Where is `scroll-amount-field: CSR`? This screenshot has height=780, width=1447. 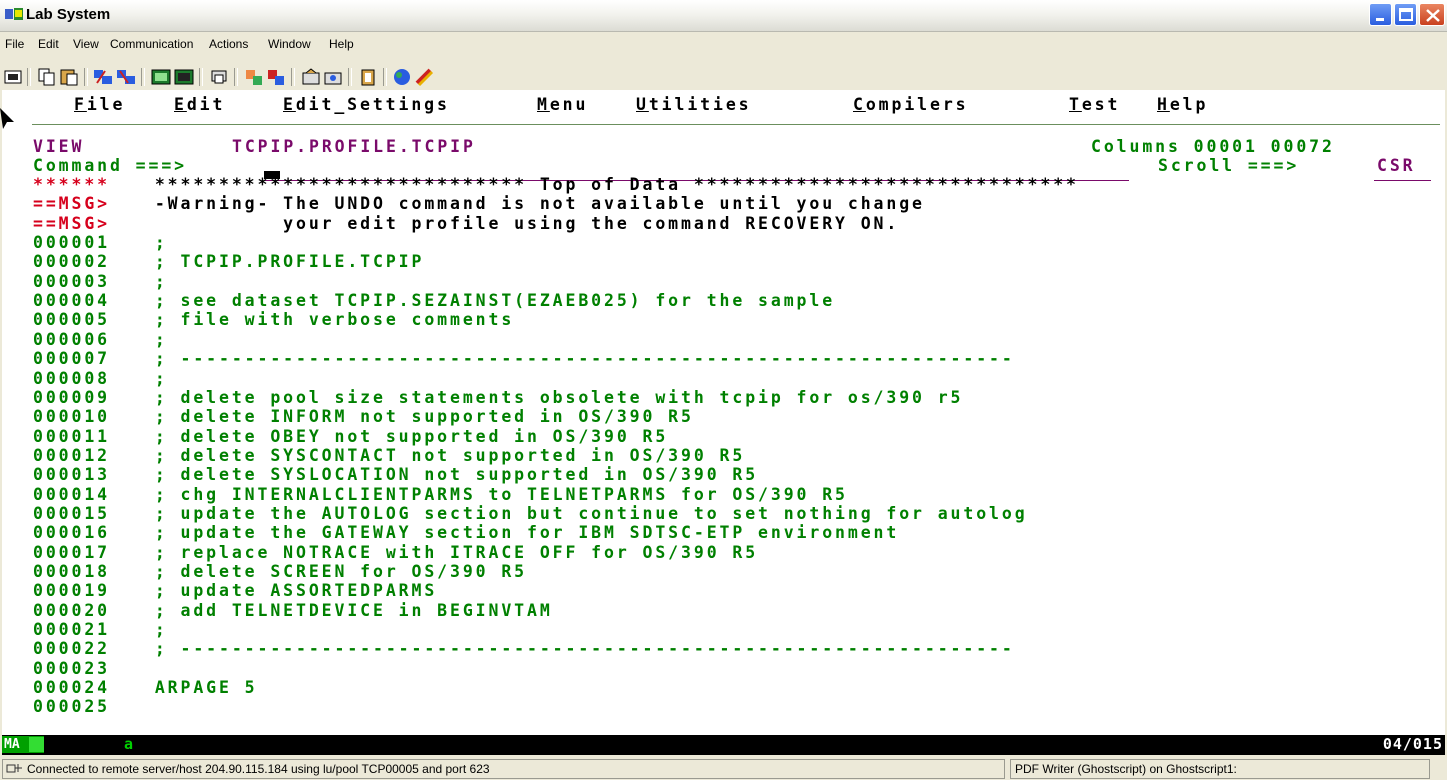
scroll-amount-field: CSR is located at coordinates (1396, 166).